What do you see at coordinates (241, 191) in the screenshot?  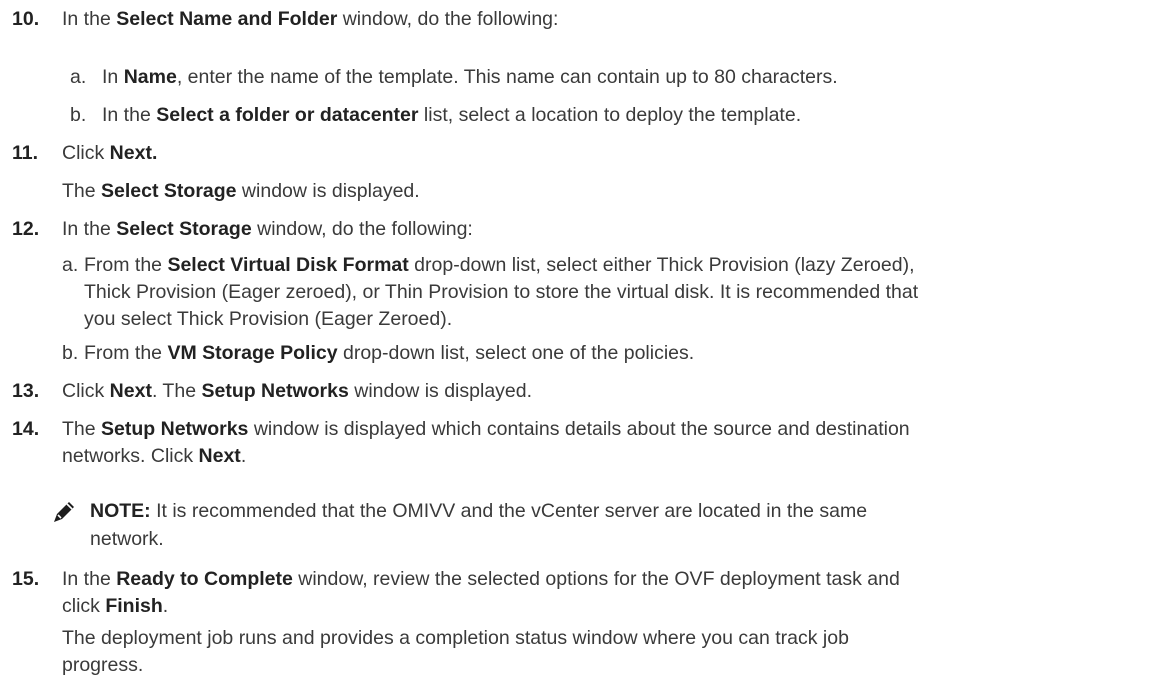 I see `step-detail: The Select Storage window is displayed.` at bounding box center [241, 191].